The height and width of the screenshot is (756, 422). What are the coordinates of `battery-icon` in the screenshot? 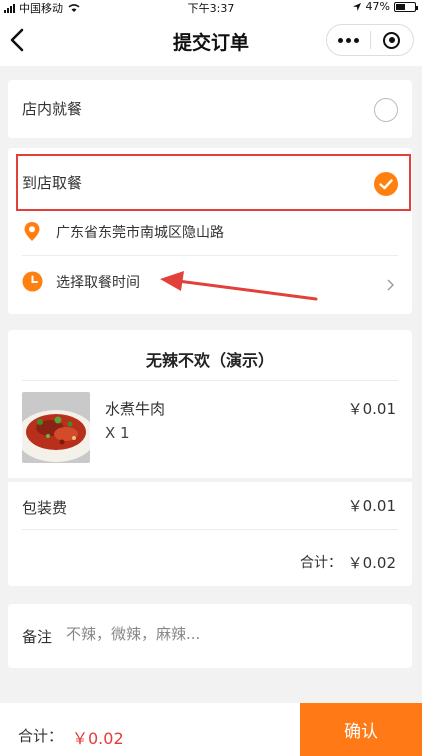 It's located at (406, 6).